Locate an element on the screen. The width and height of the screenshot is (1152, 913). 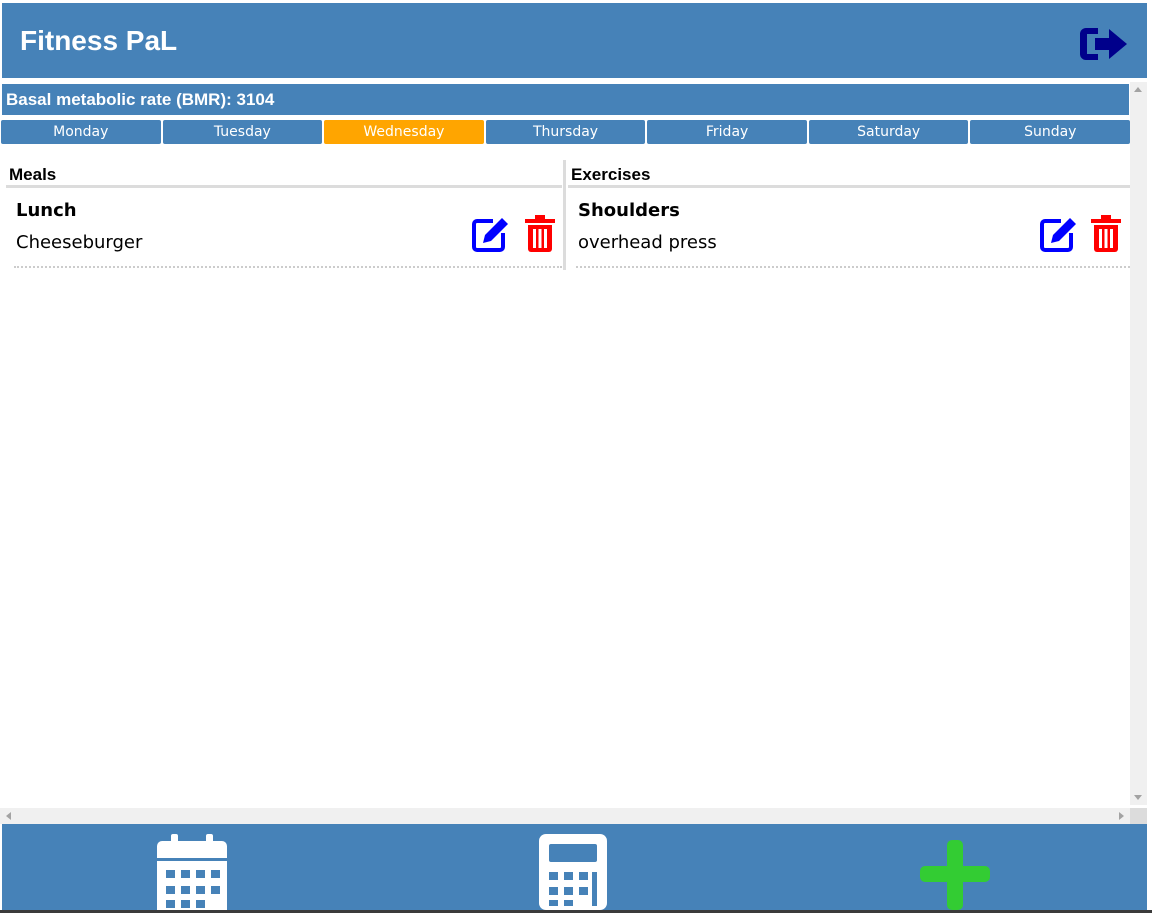
app-title: Fitness PaL is located at coordinates (99, 40).